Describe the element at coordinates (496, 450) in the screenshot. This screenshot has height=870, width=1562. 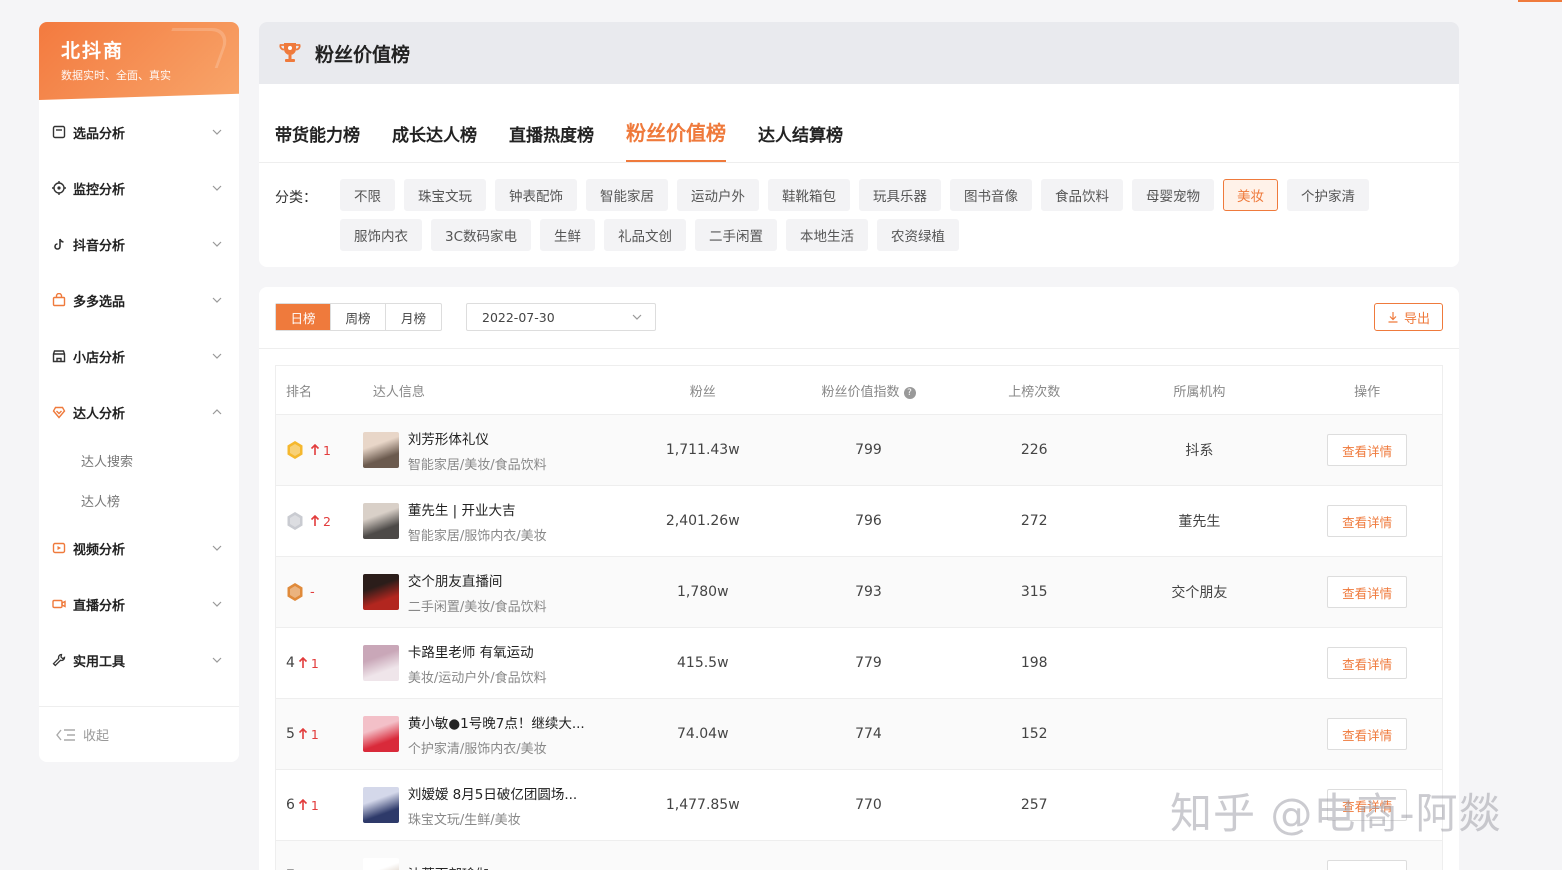
I see `influencer-info: 刘芳形体礼仪 智能家居/美妆/食品饮料` at that location.